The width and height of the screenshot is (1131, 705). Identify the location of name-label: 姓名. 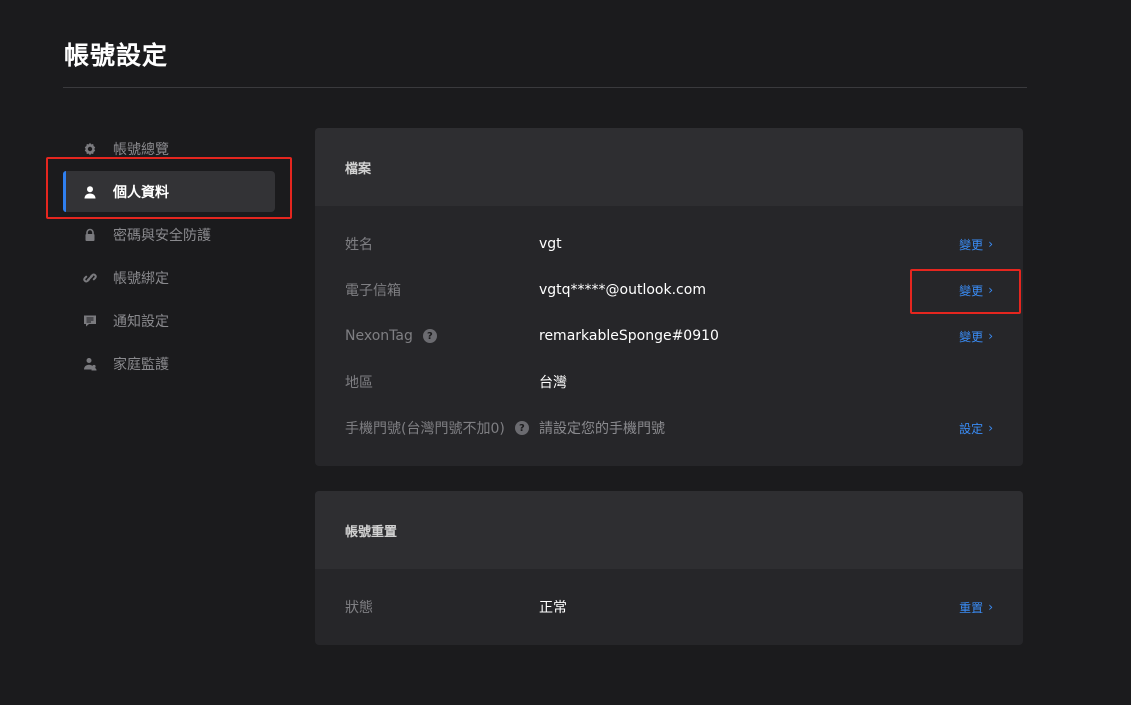
(359, 245).